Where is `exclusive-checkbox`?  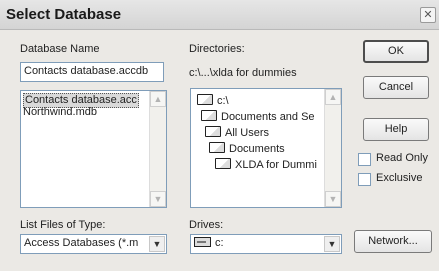
exclusive-checkbox is located at coordinates (364, 179).